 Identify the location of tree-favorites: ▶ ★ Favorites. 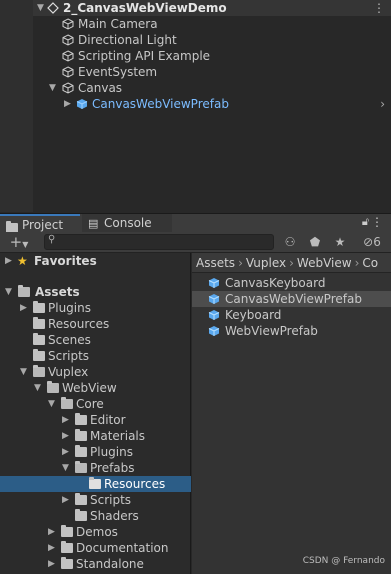
(95, 261).